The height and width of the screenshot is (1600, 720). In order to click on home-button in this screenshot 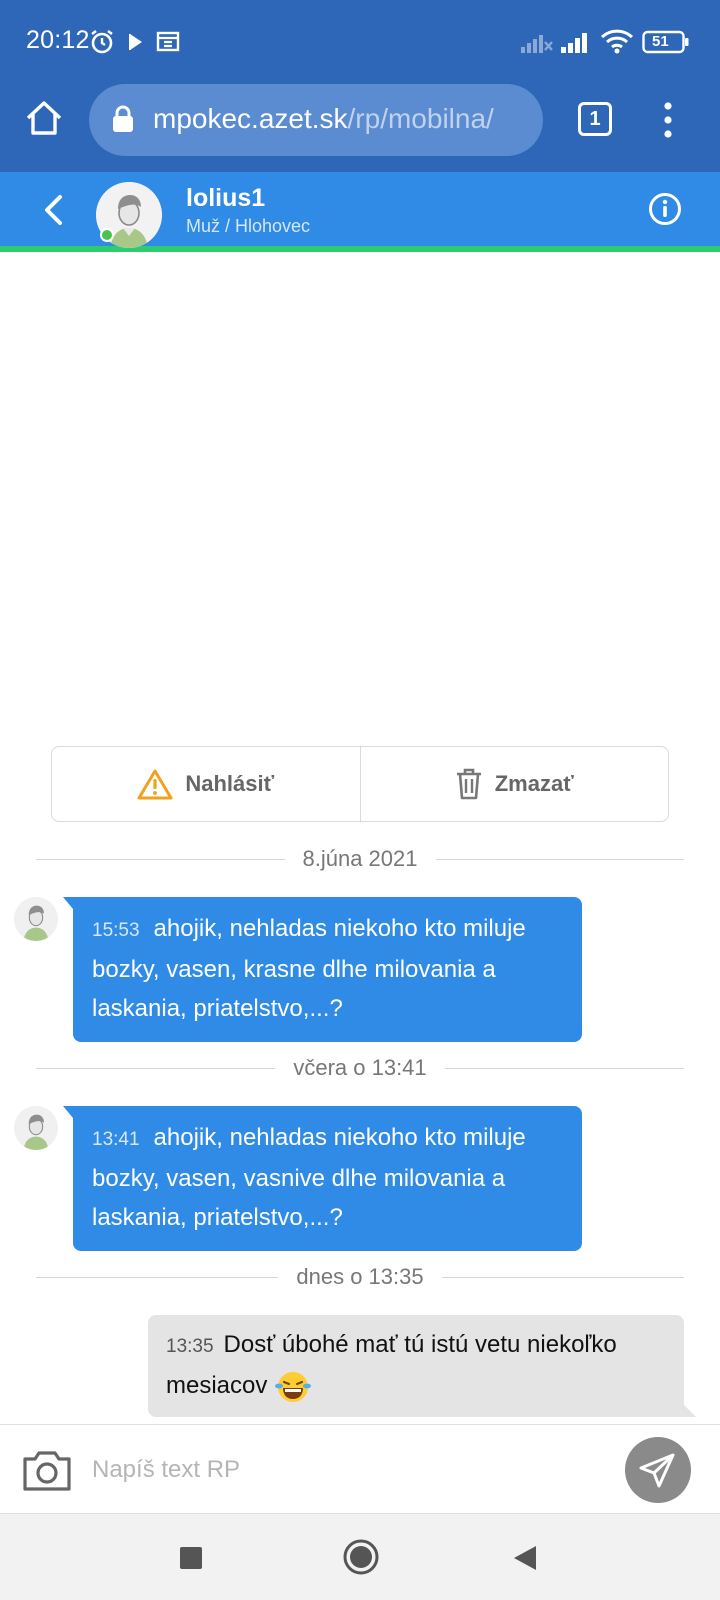, I will do `click(44, 118)`.